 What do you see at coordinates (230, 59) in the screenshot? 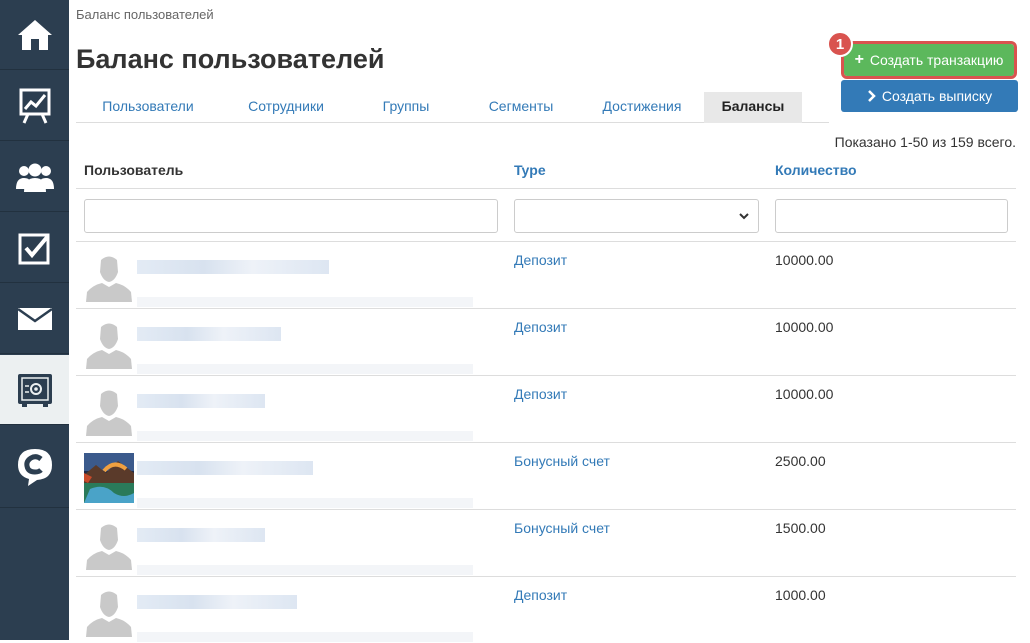
I see `page-title: Баланс пользователей` at bounding box center [230, 59].